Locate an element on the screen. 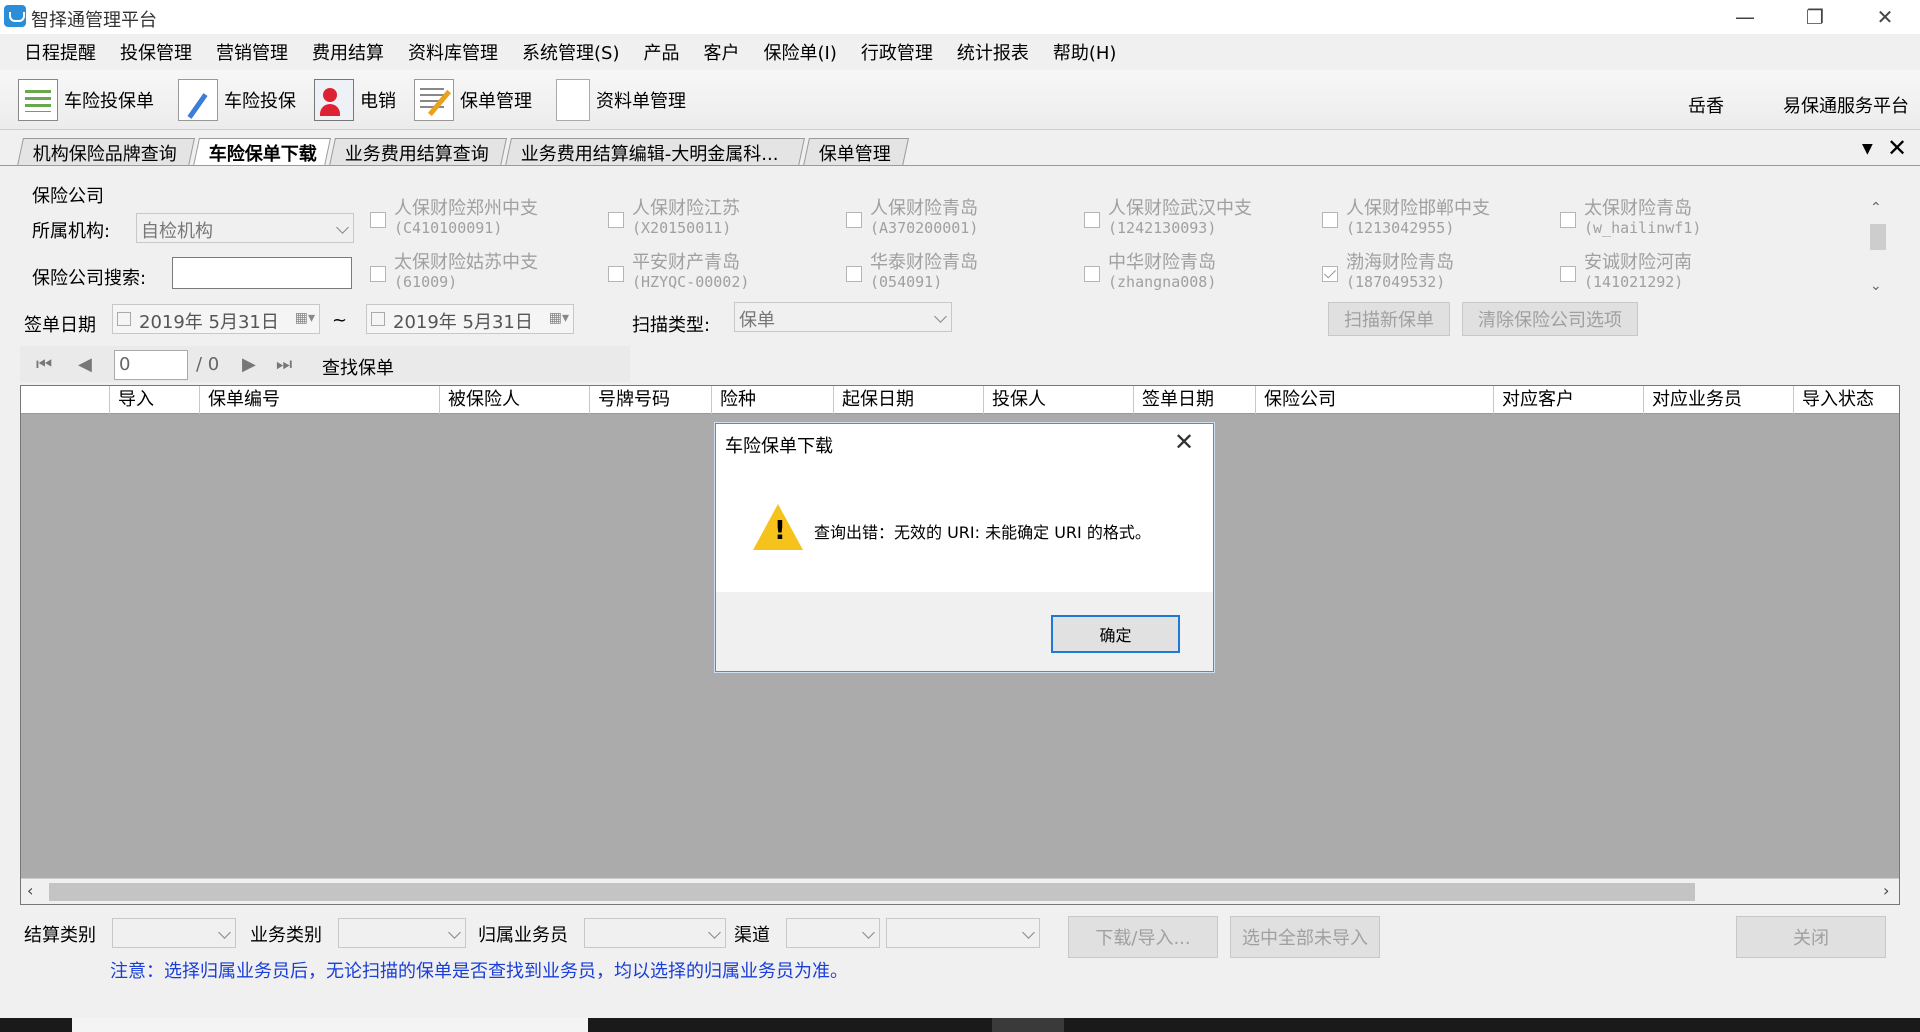 Image resolution: width=1920 pixels, height=1032 pixels. menu-schedule: 日程提醒 is located at coordinates (60, 52).